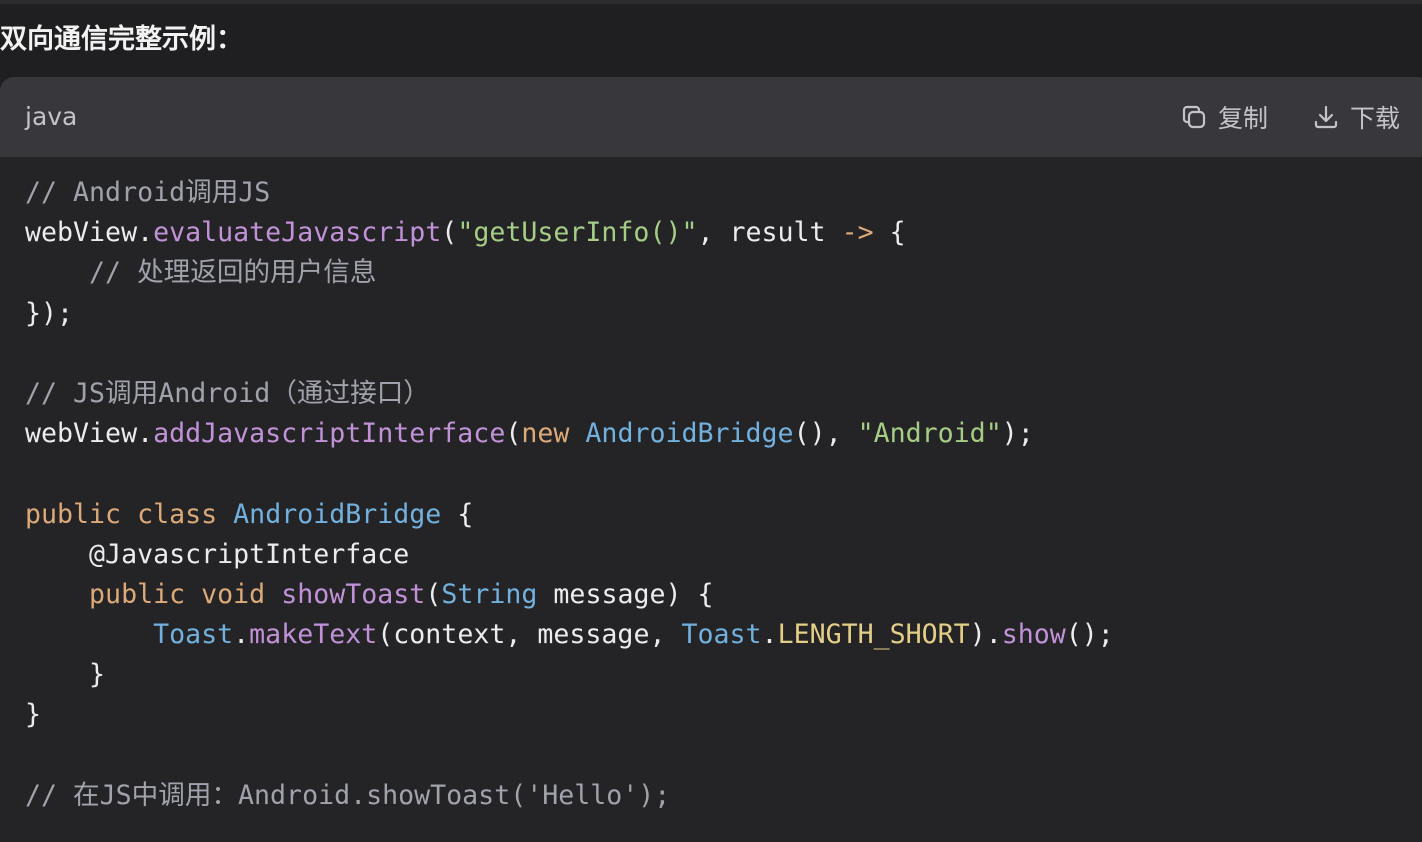 The image size is (1422, 842). I want to click on copy-icon, so click(1194, 117).